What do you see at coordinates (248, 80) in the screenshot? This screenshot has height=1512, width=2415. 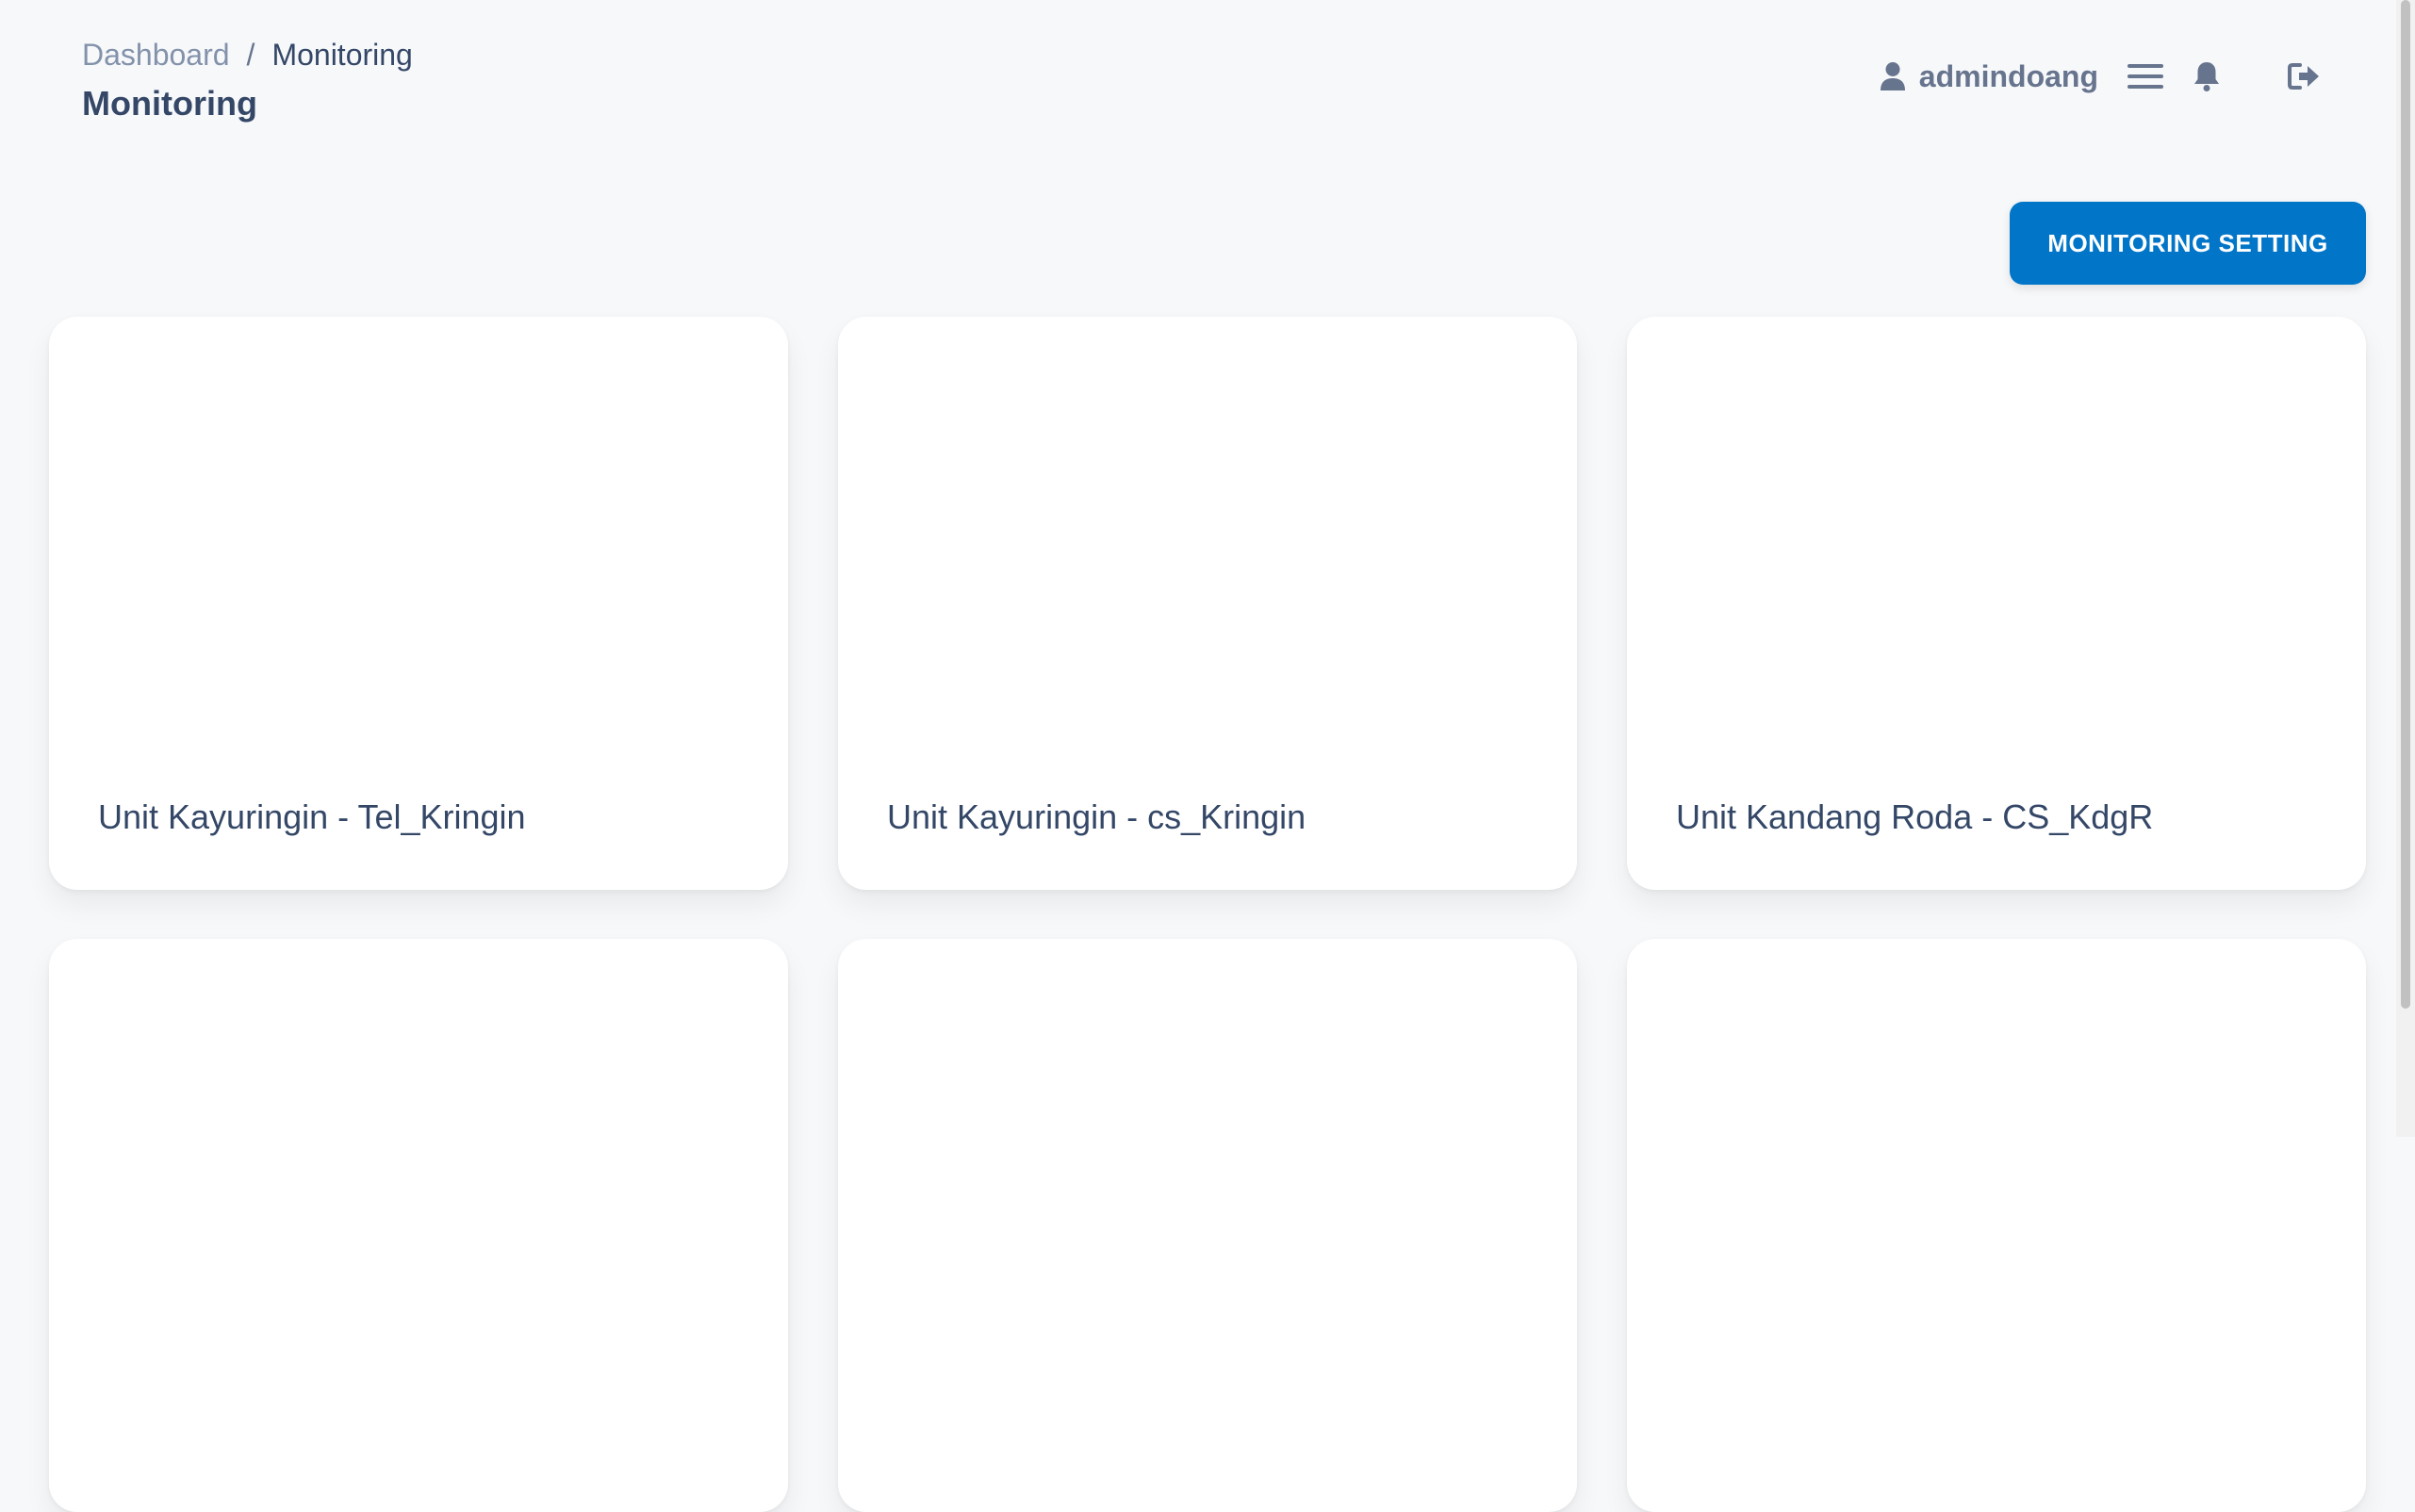 I see `page-header: Dashboard / Monitoring Monitoring` at bounding box center [248, 80].